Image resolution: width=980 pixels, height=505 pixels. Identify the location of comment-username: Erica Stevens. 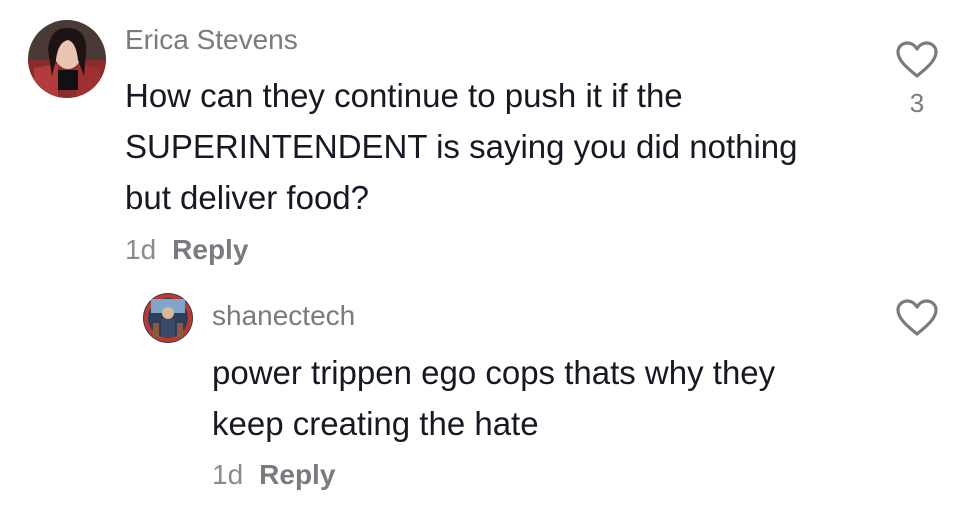
(211, 40).